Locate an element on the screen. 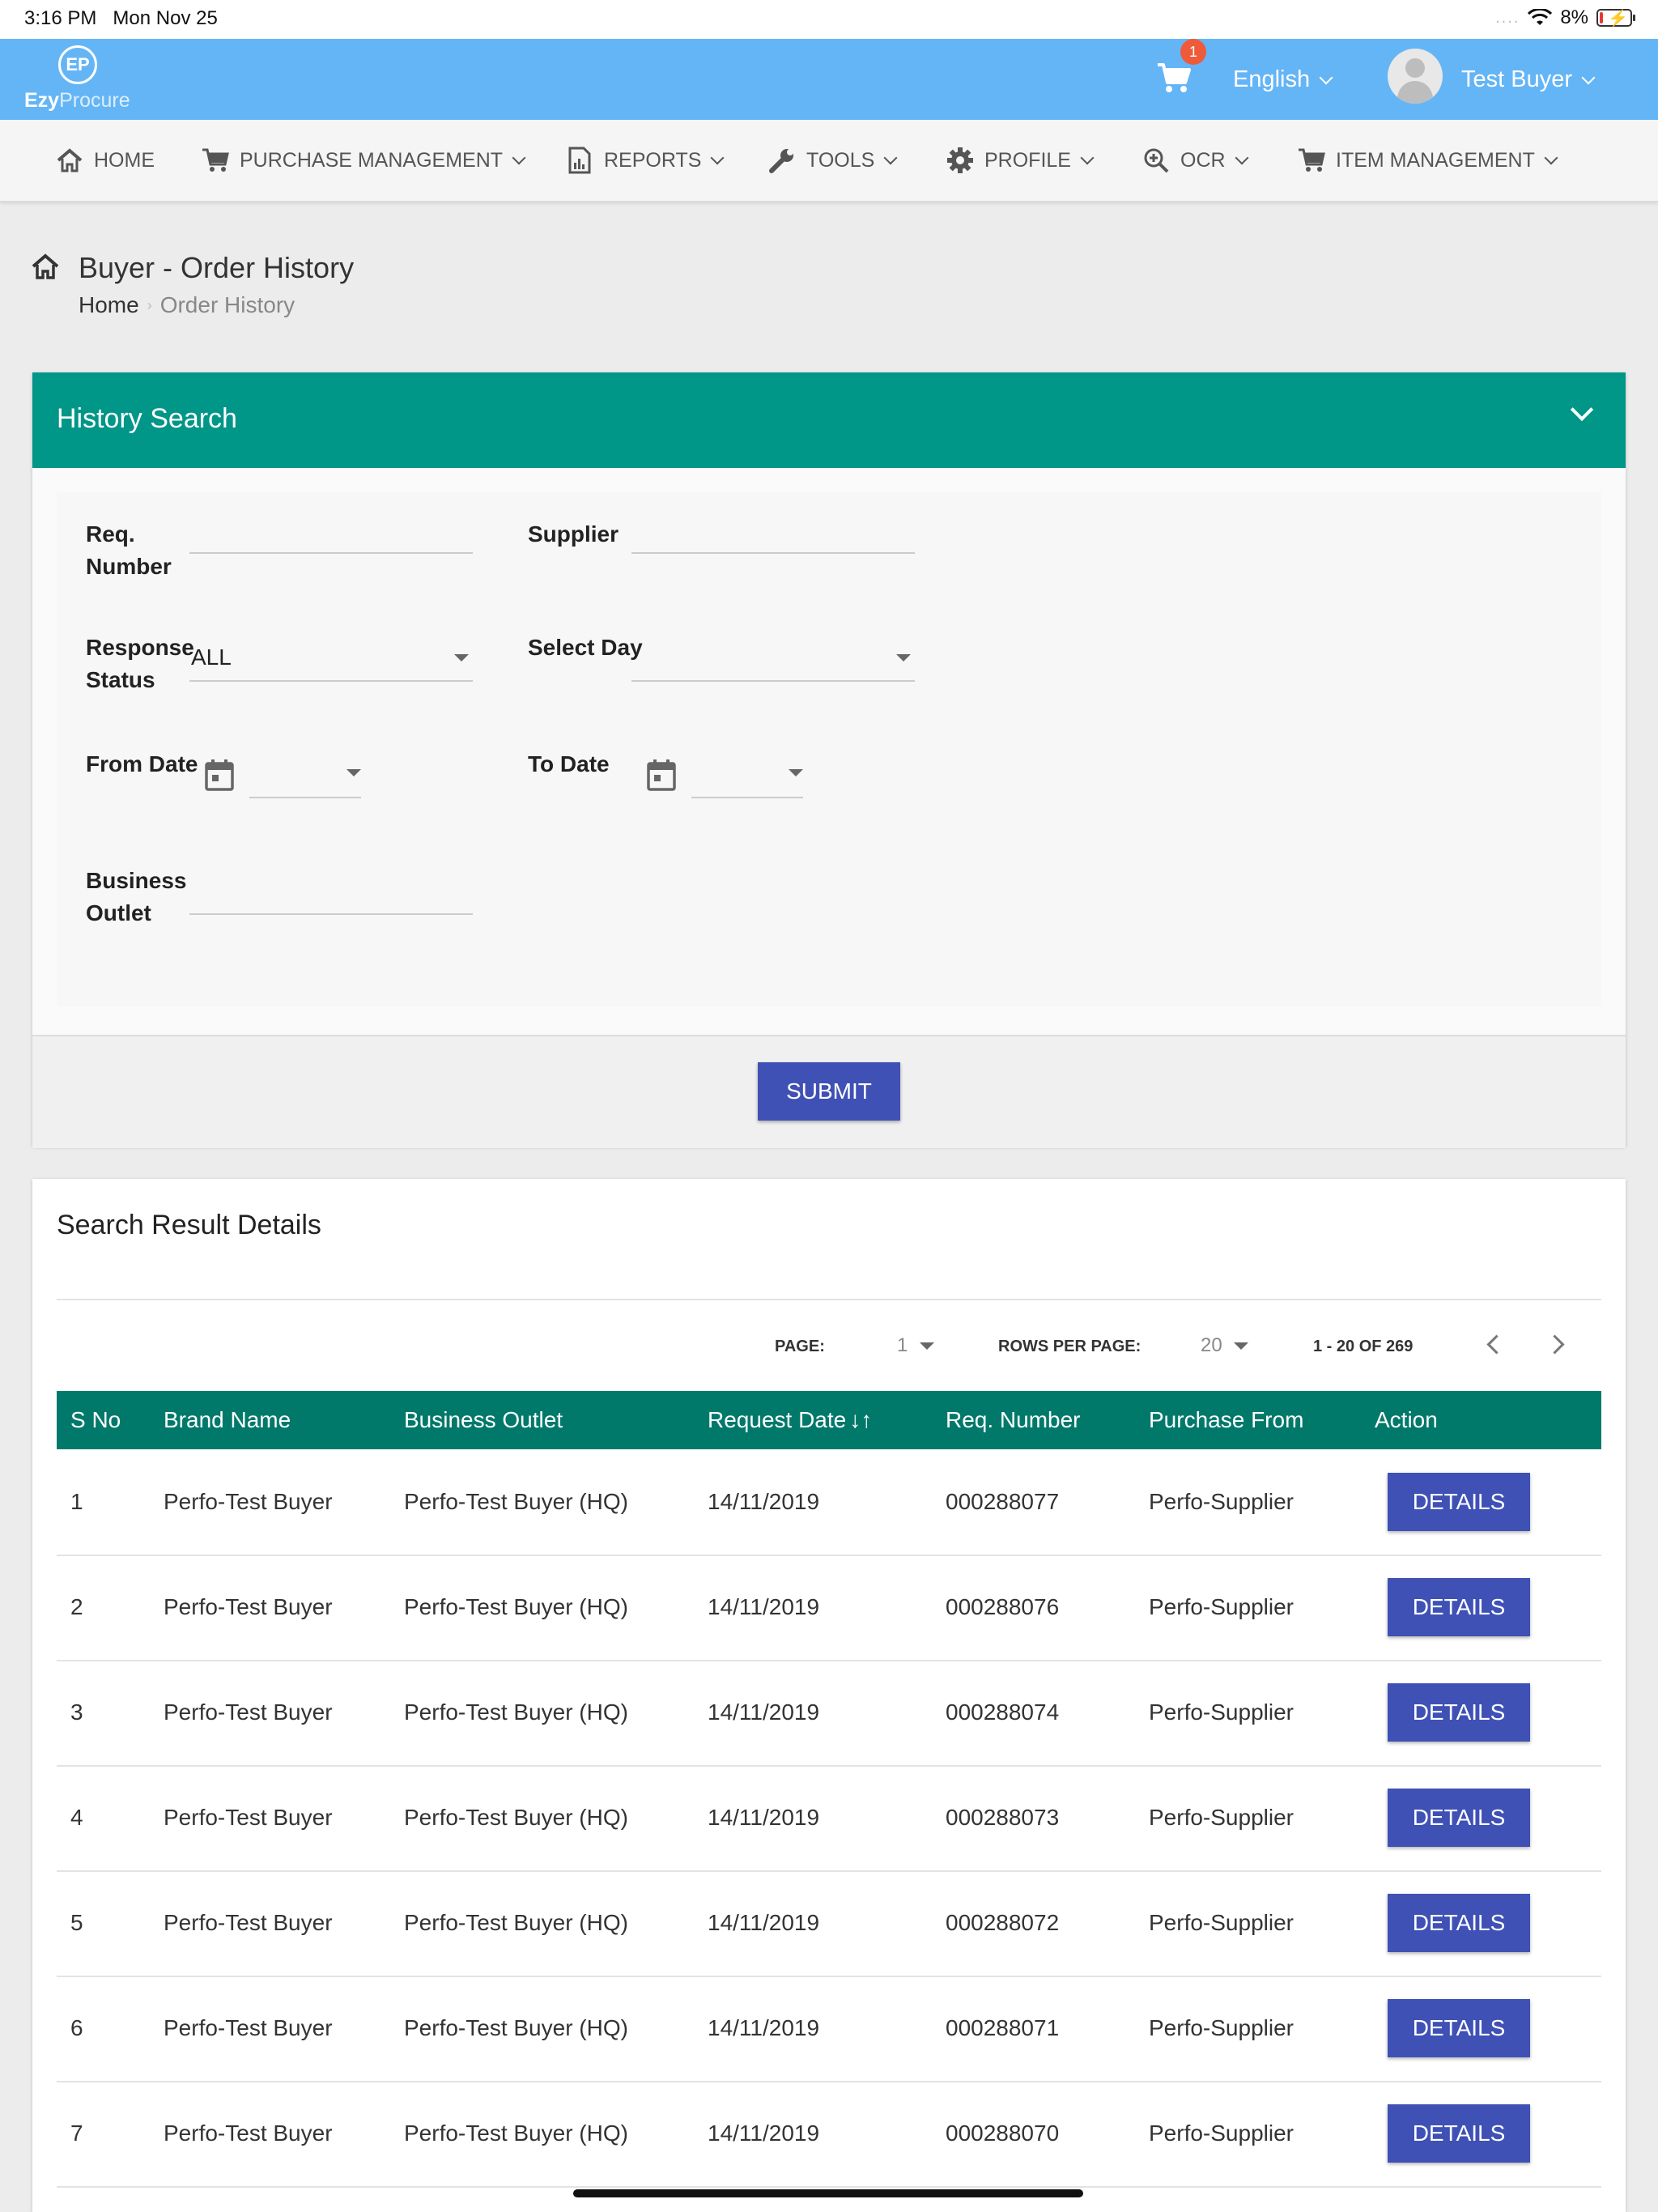  req-number-input is located at coordinates (331, 553).